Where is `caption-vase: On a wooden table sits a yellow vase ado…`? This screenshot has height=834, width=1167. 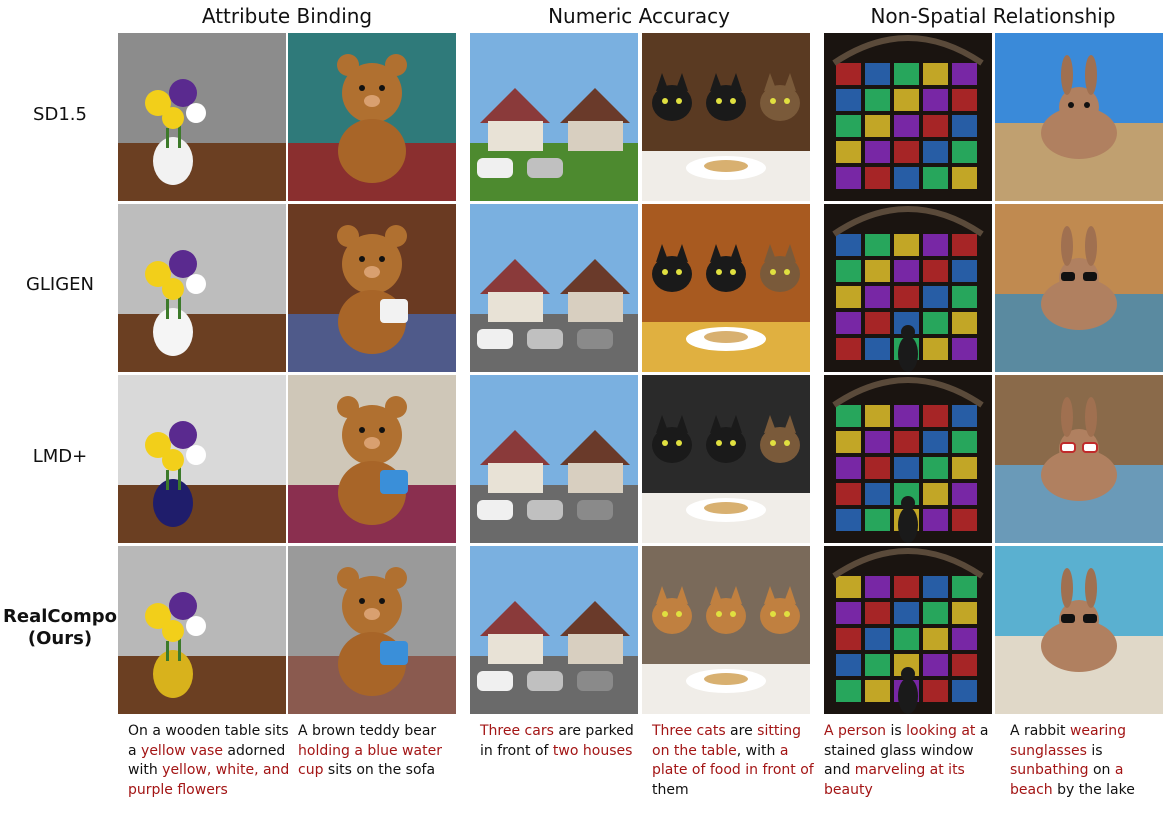
caption-vase: On a wooden table sits a yellow vase ado… is located at coordinates (212, 761).